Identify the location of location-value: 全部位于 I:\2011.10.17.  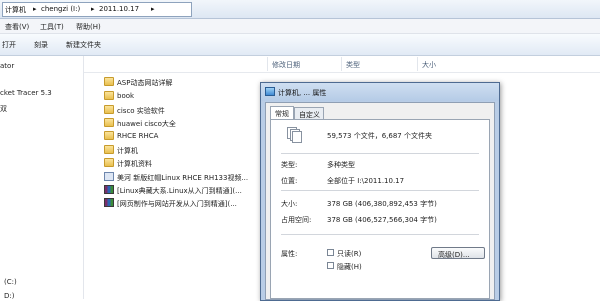
(366, 181).